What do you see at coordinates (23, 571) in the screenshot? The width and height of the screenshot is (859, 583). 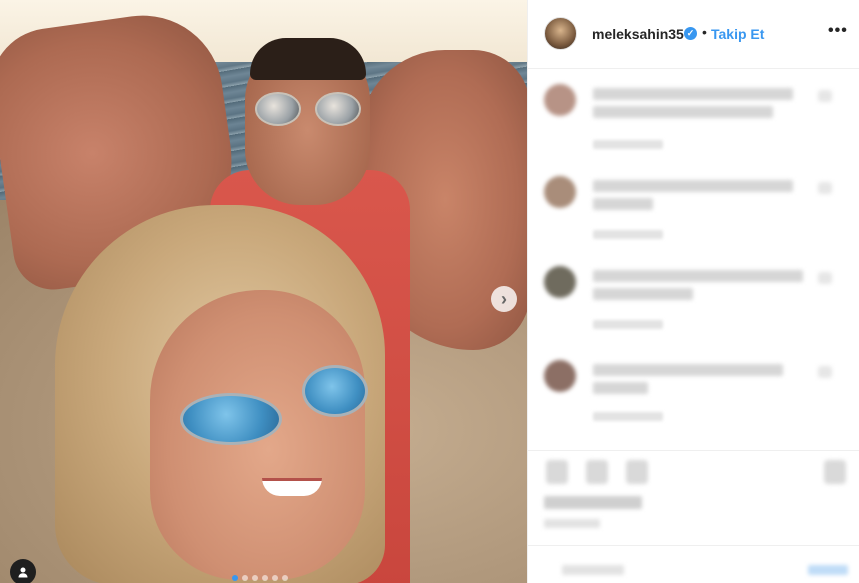 I see `user-icon` at bounding box center [23, 571].